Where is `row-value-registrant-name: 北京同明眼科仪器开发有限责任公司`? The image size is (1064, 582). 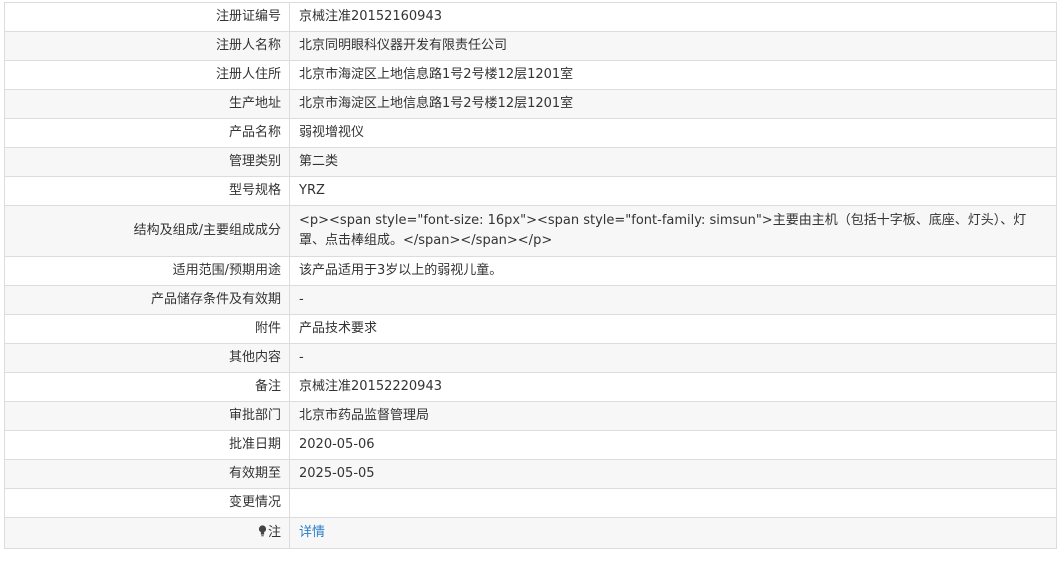 row-value-registrant-name: 北京同明眼科仪器开发有限责任公司 is located at coordinates (673, 46).